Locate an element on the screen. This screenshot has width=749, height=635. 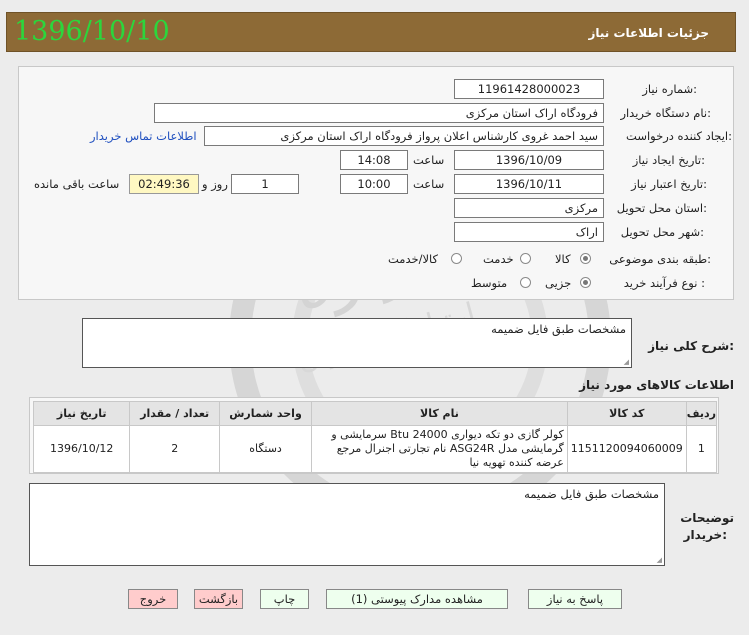
category-both-radio is located at coordinates (456, 258).